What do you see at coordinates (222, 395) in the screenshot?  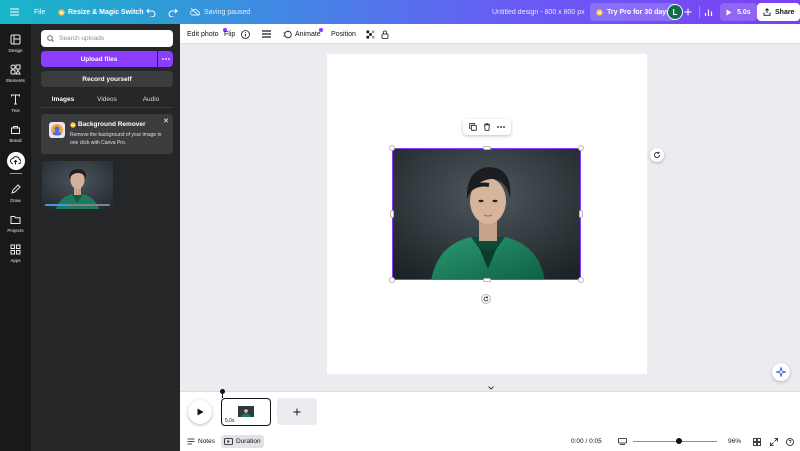 I see `playhead-line` at bounding box center [222, 395].